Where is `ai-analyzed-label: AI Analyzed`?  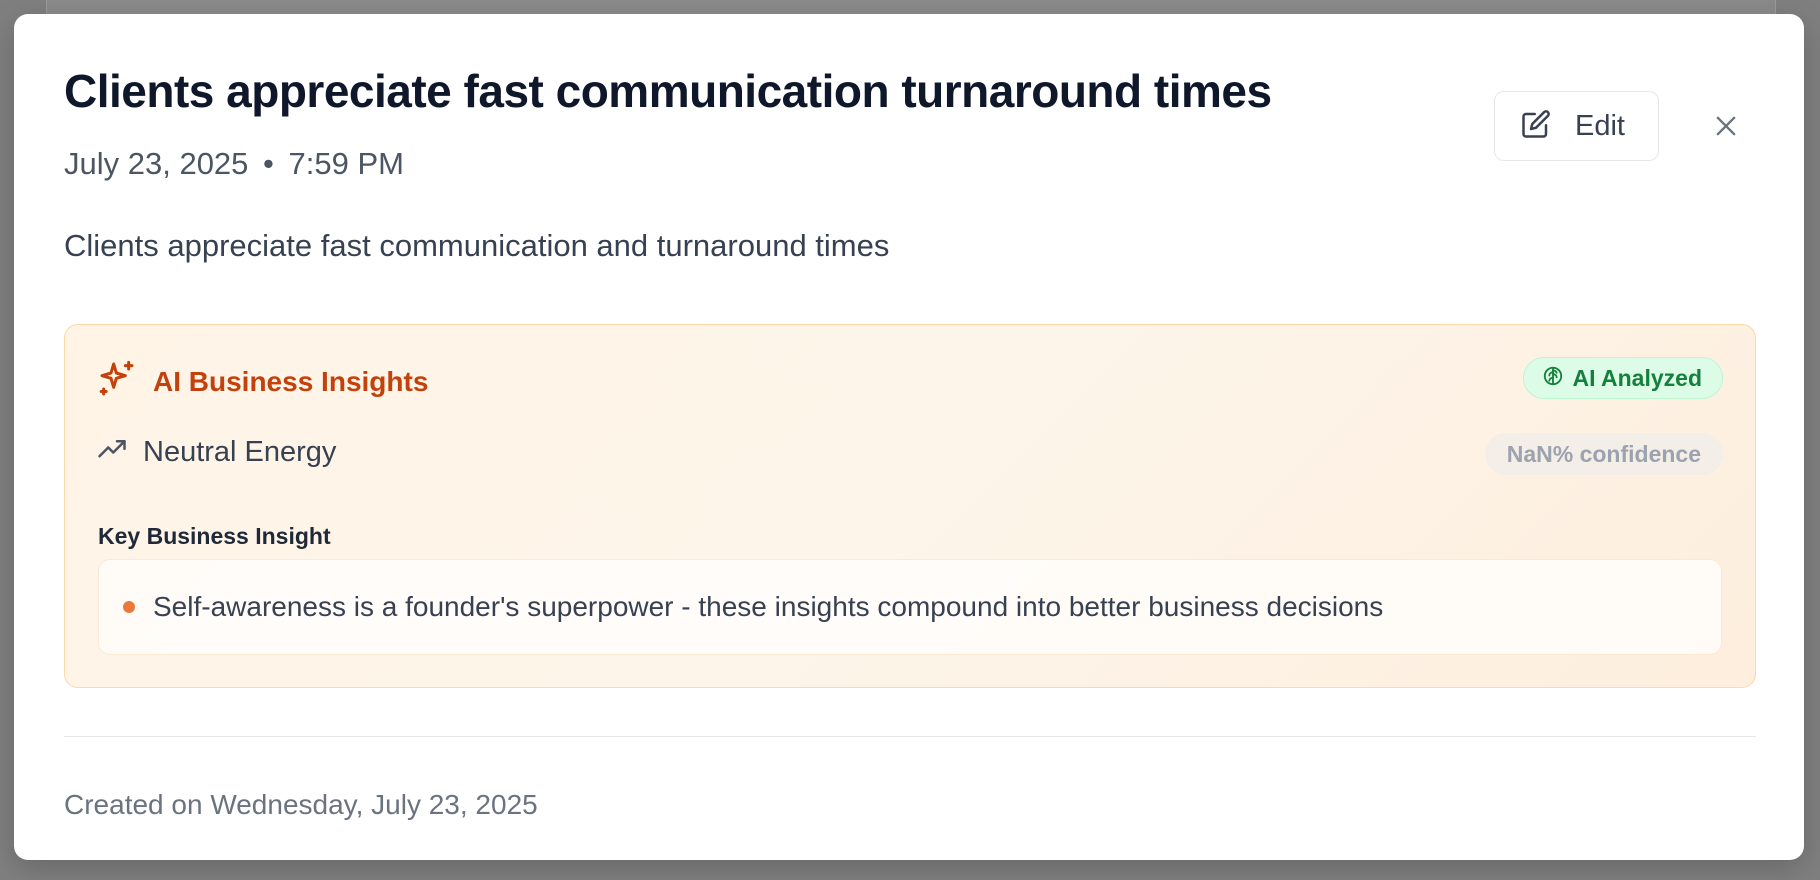
ai-analyzed-label: AI Analyzed is located at coordinates (1637, 377).